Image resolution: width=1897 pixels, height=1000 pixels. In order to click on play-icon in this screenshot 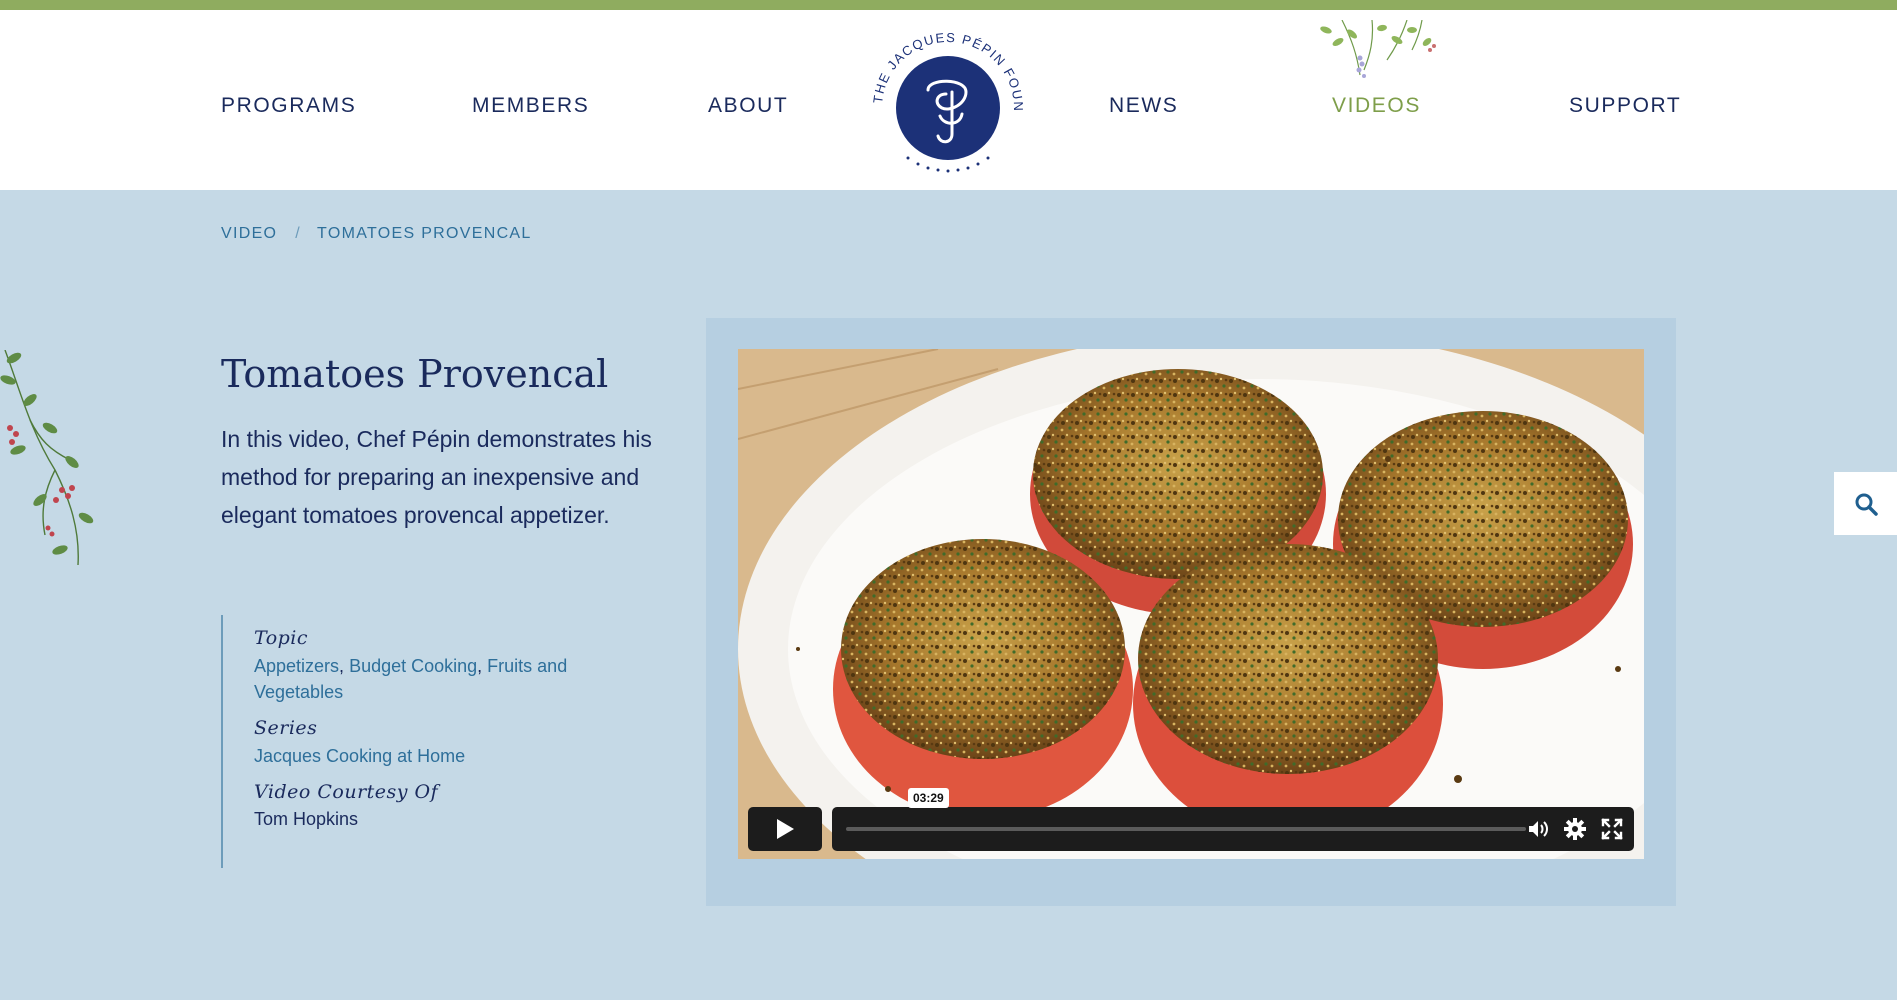, I will do `click(785, 829)`.